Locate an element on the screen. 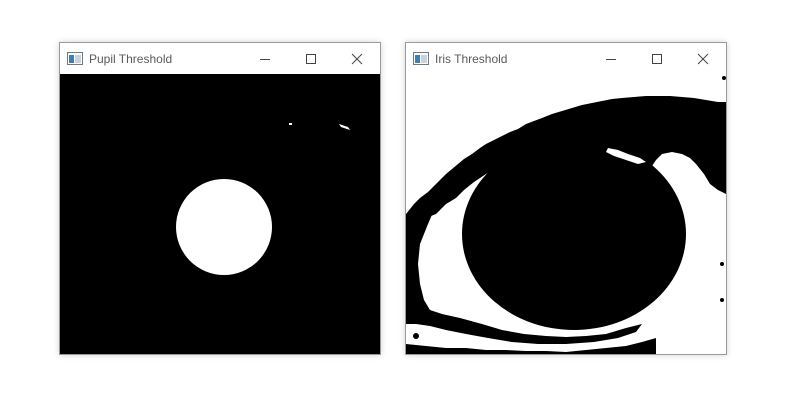  title-bar: Iris Threshold is located at coordinates (566, 58).